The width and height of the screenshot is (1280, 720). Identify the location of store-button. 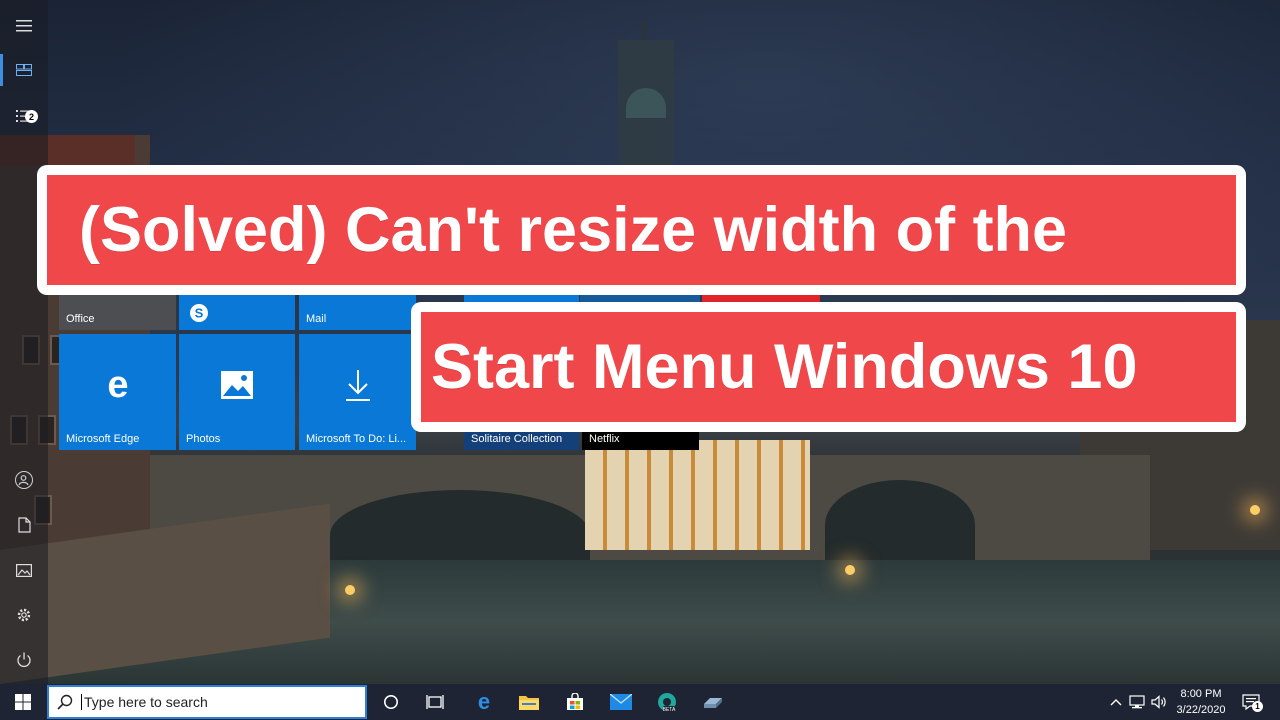
(575, 702).